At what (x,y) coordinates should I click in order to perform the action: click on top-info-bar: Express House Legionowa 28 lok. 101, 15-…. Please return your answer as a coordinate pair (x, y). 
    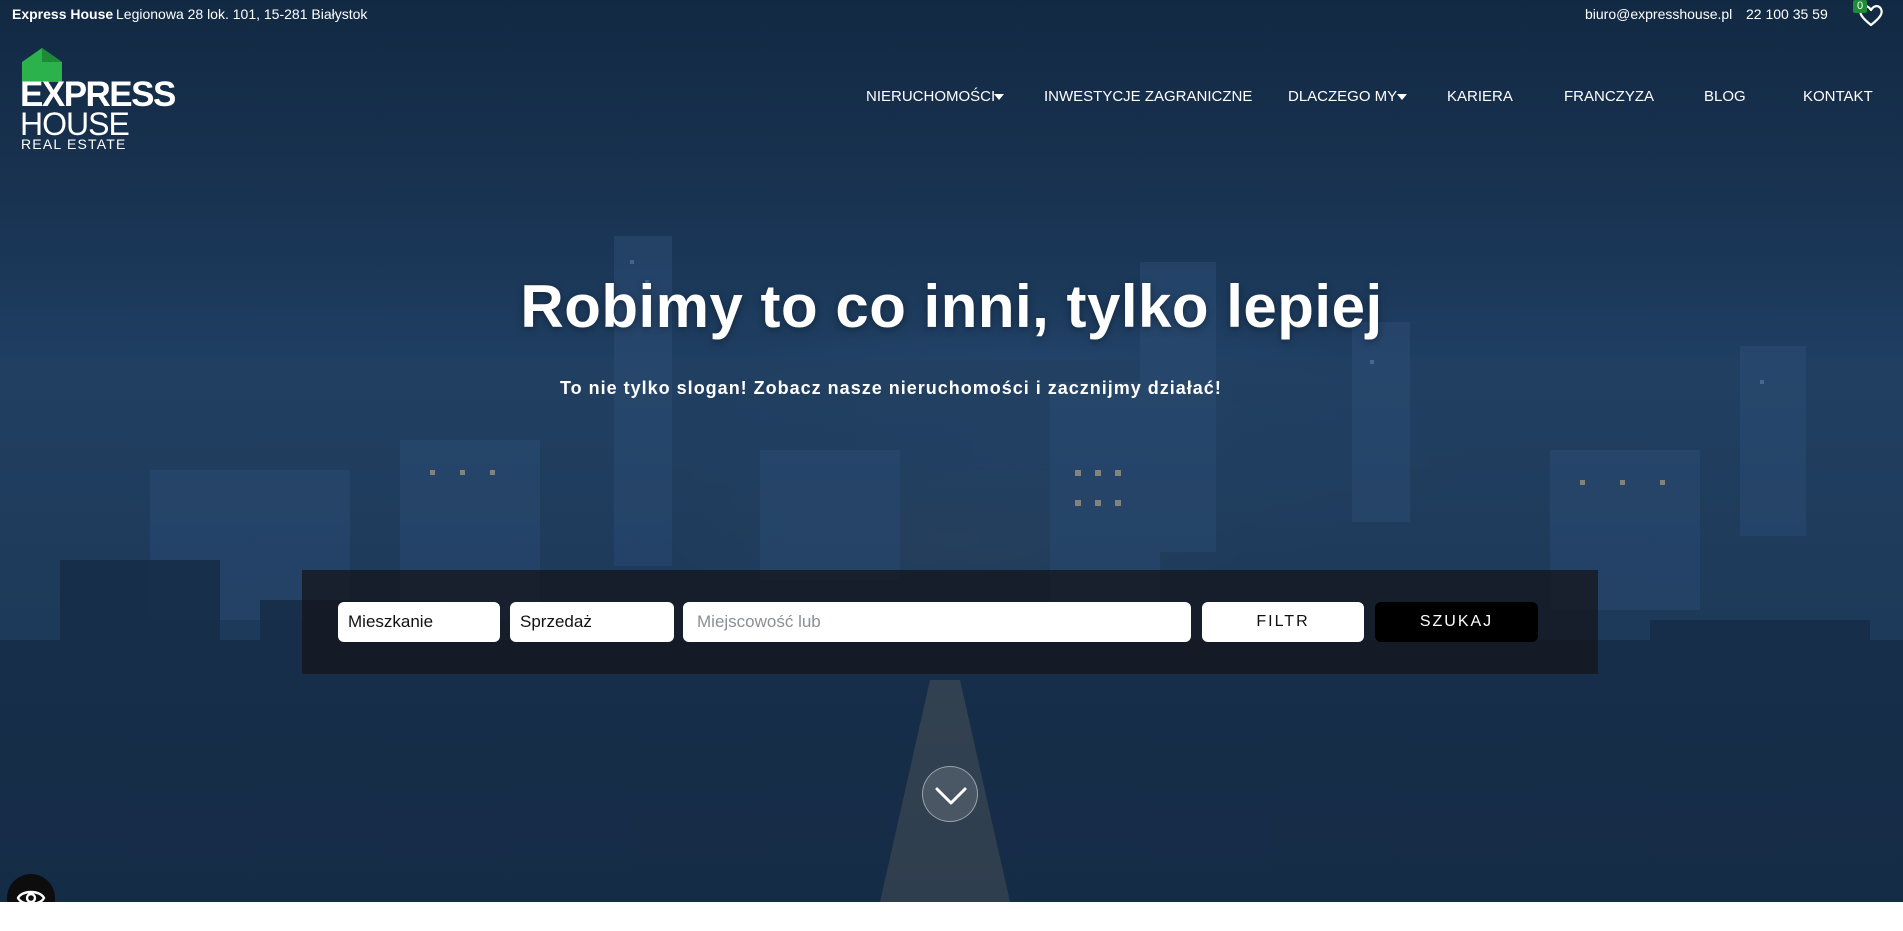
    Looking at the image, I should click on (951, 14).